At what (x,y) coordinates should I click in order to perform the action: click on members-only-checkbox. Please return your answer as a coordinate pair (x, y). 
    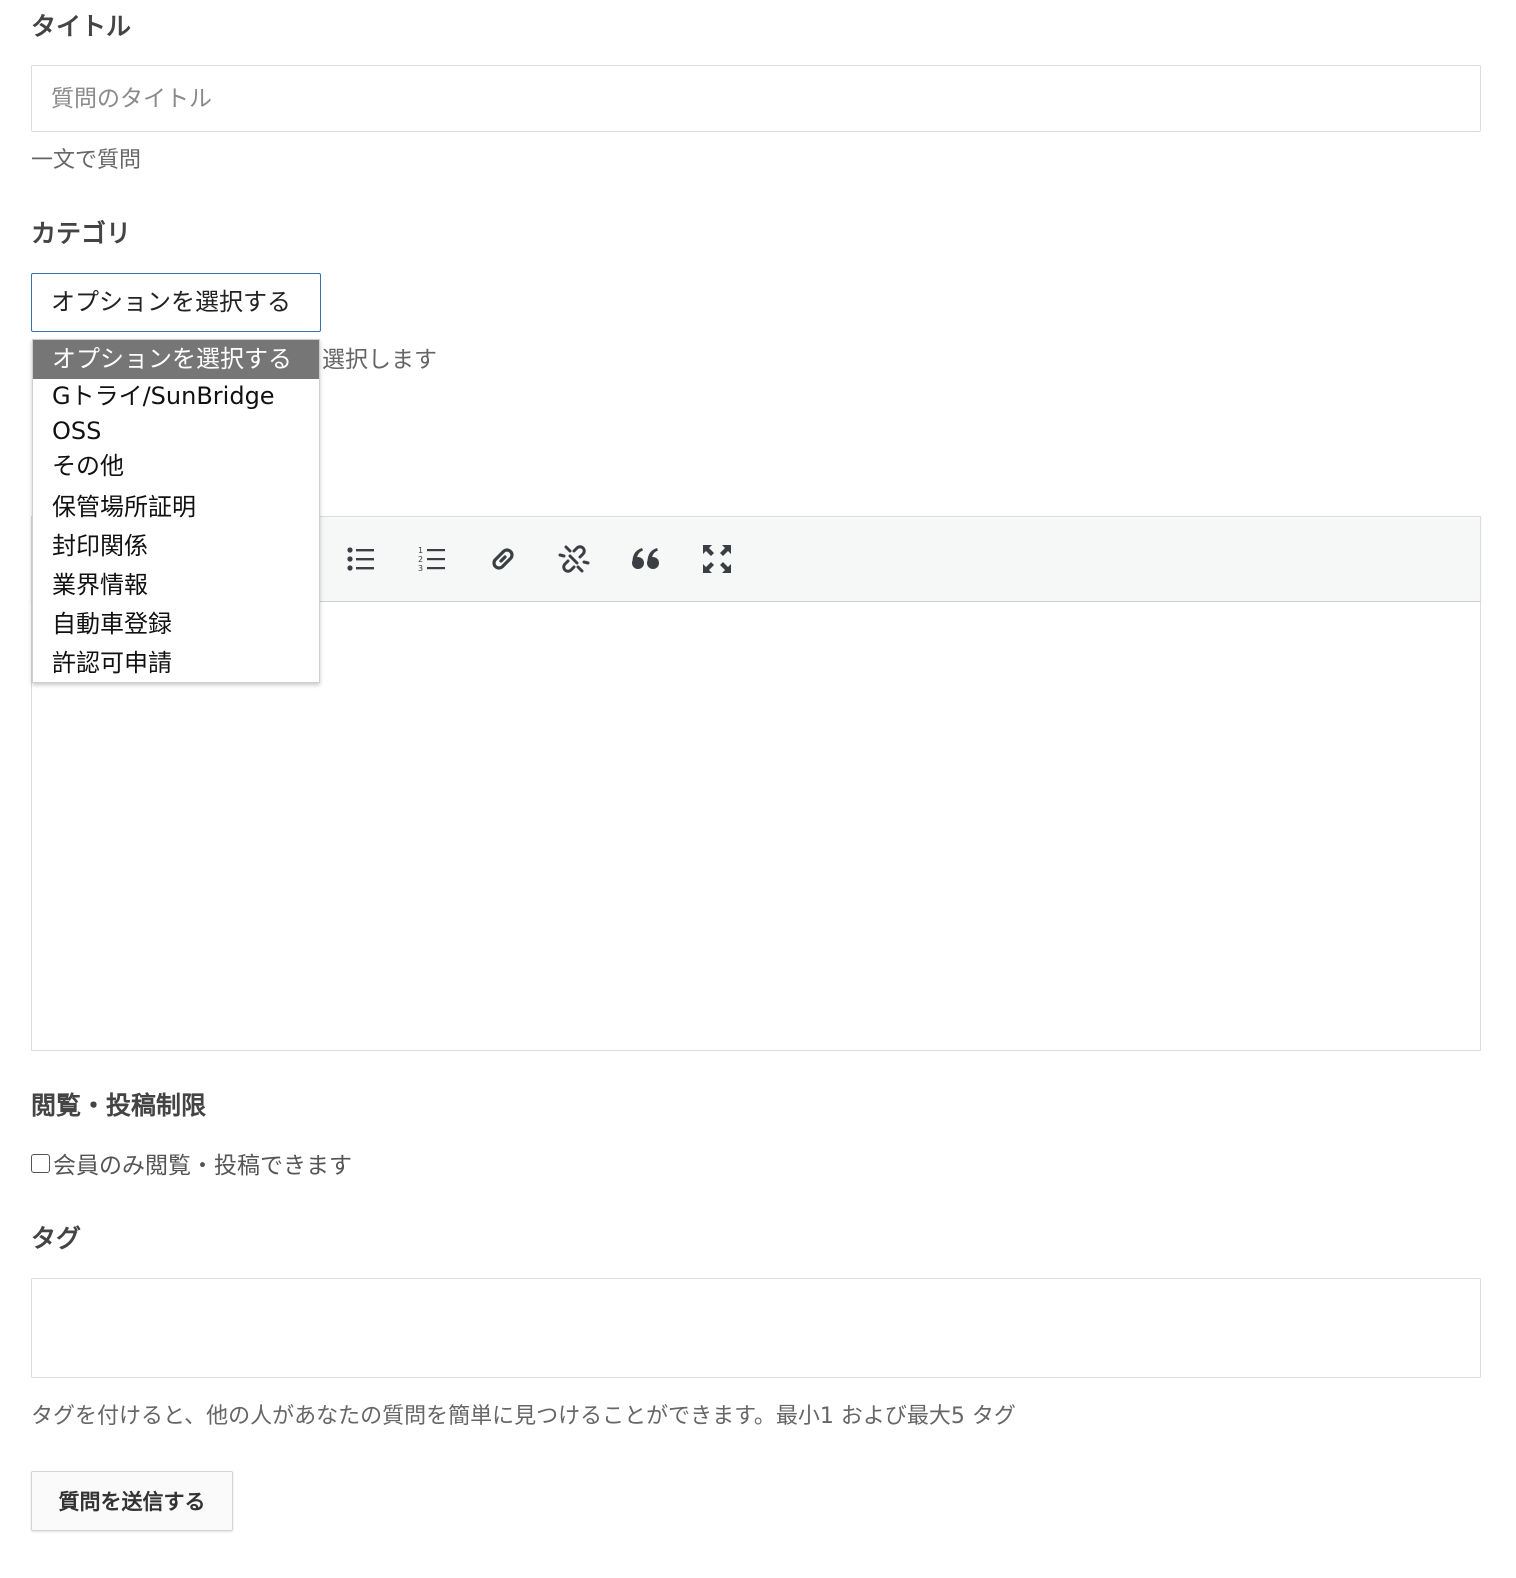
    Looking at the image, I should click on (40, 1163).